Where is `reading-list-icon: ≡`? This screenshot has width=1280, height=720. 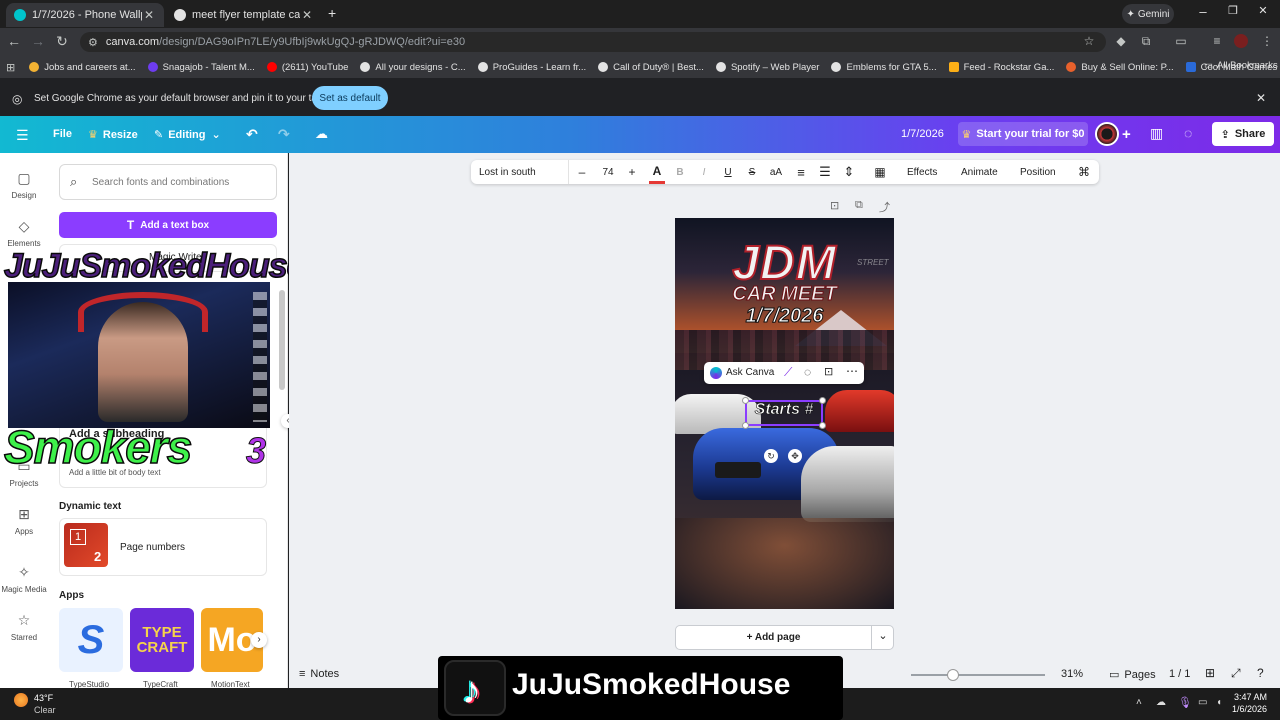
reading-list-icon: ≡ is located at coordinates (1217, 41).